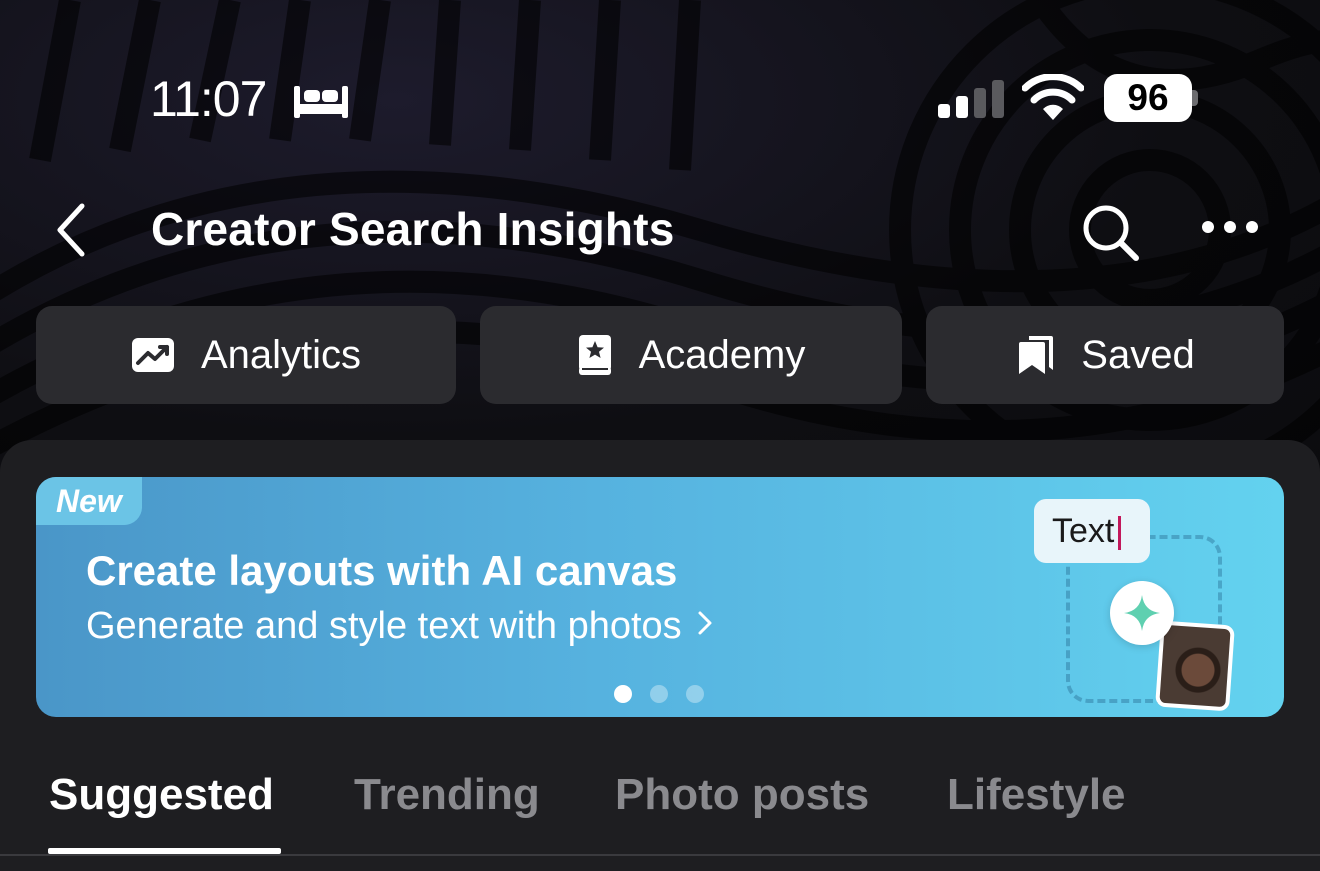 The image size is (1320, 871). Describe the element at coordinates (208, 99) in the screenshot. I see `clock-time: 11:07` at that location.